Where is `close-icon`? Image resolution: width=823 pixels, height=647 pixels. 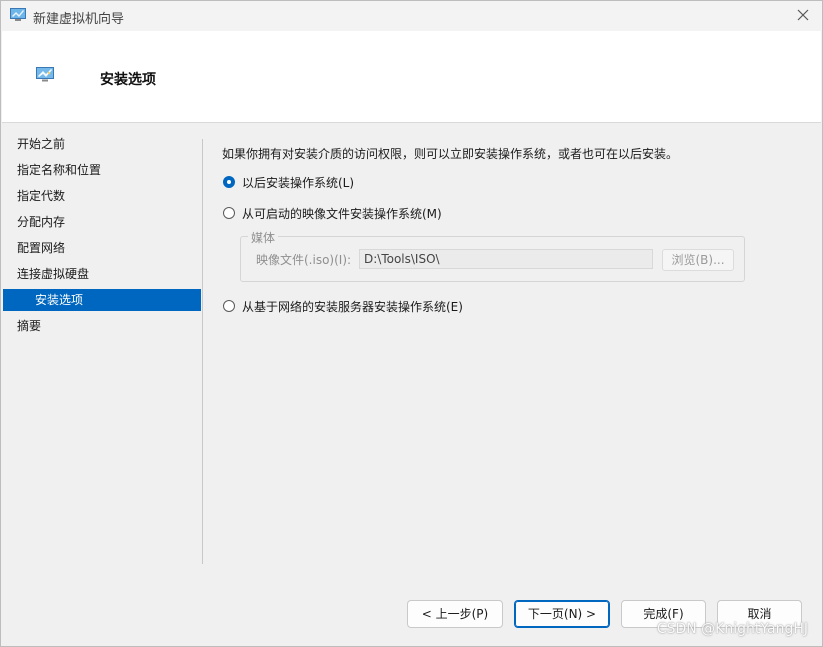
close-icon is located at coordinates (803, 15).